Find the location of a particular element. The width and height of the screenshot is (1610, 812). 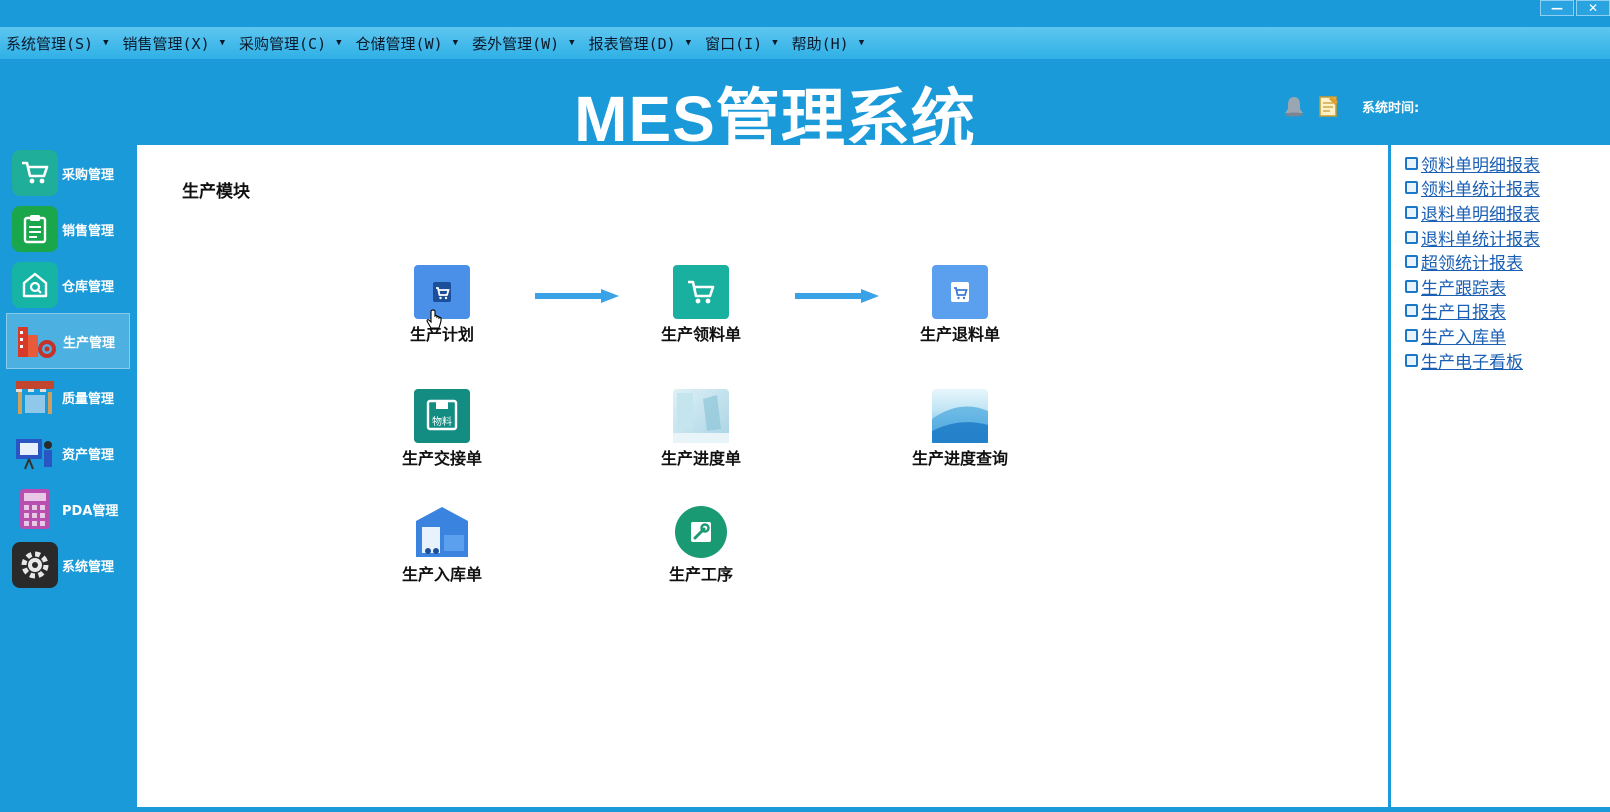

tile-label: 生产工序 is located at coordinates (700, 574).